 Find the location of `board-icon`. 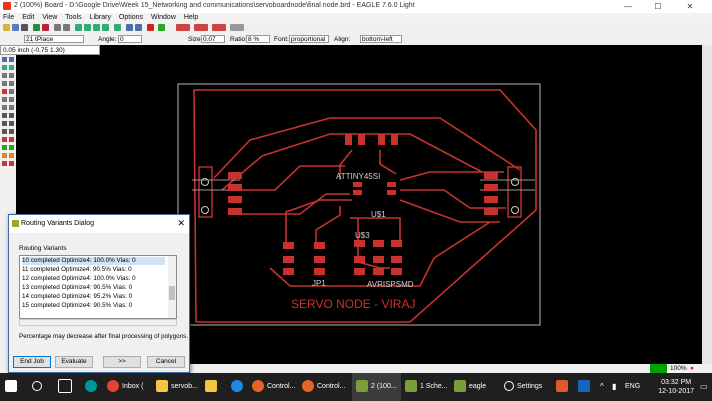

board-icon is located at coordinates (45, 27).